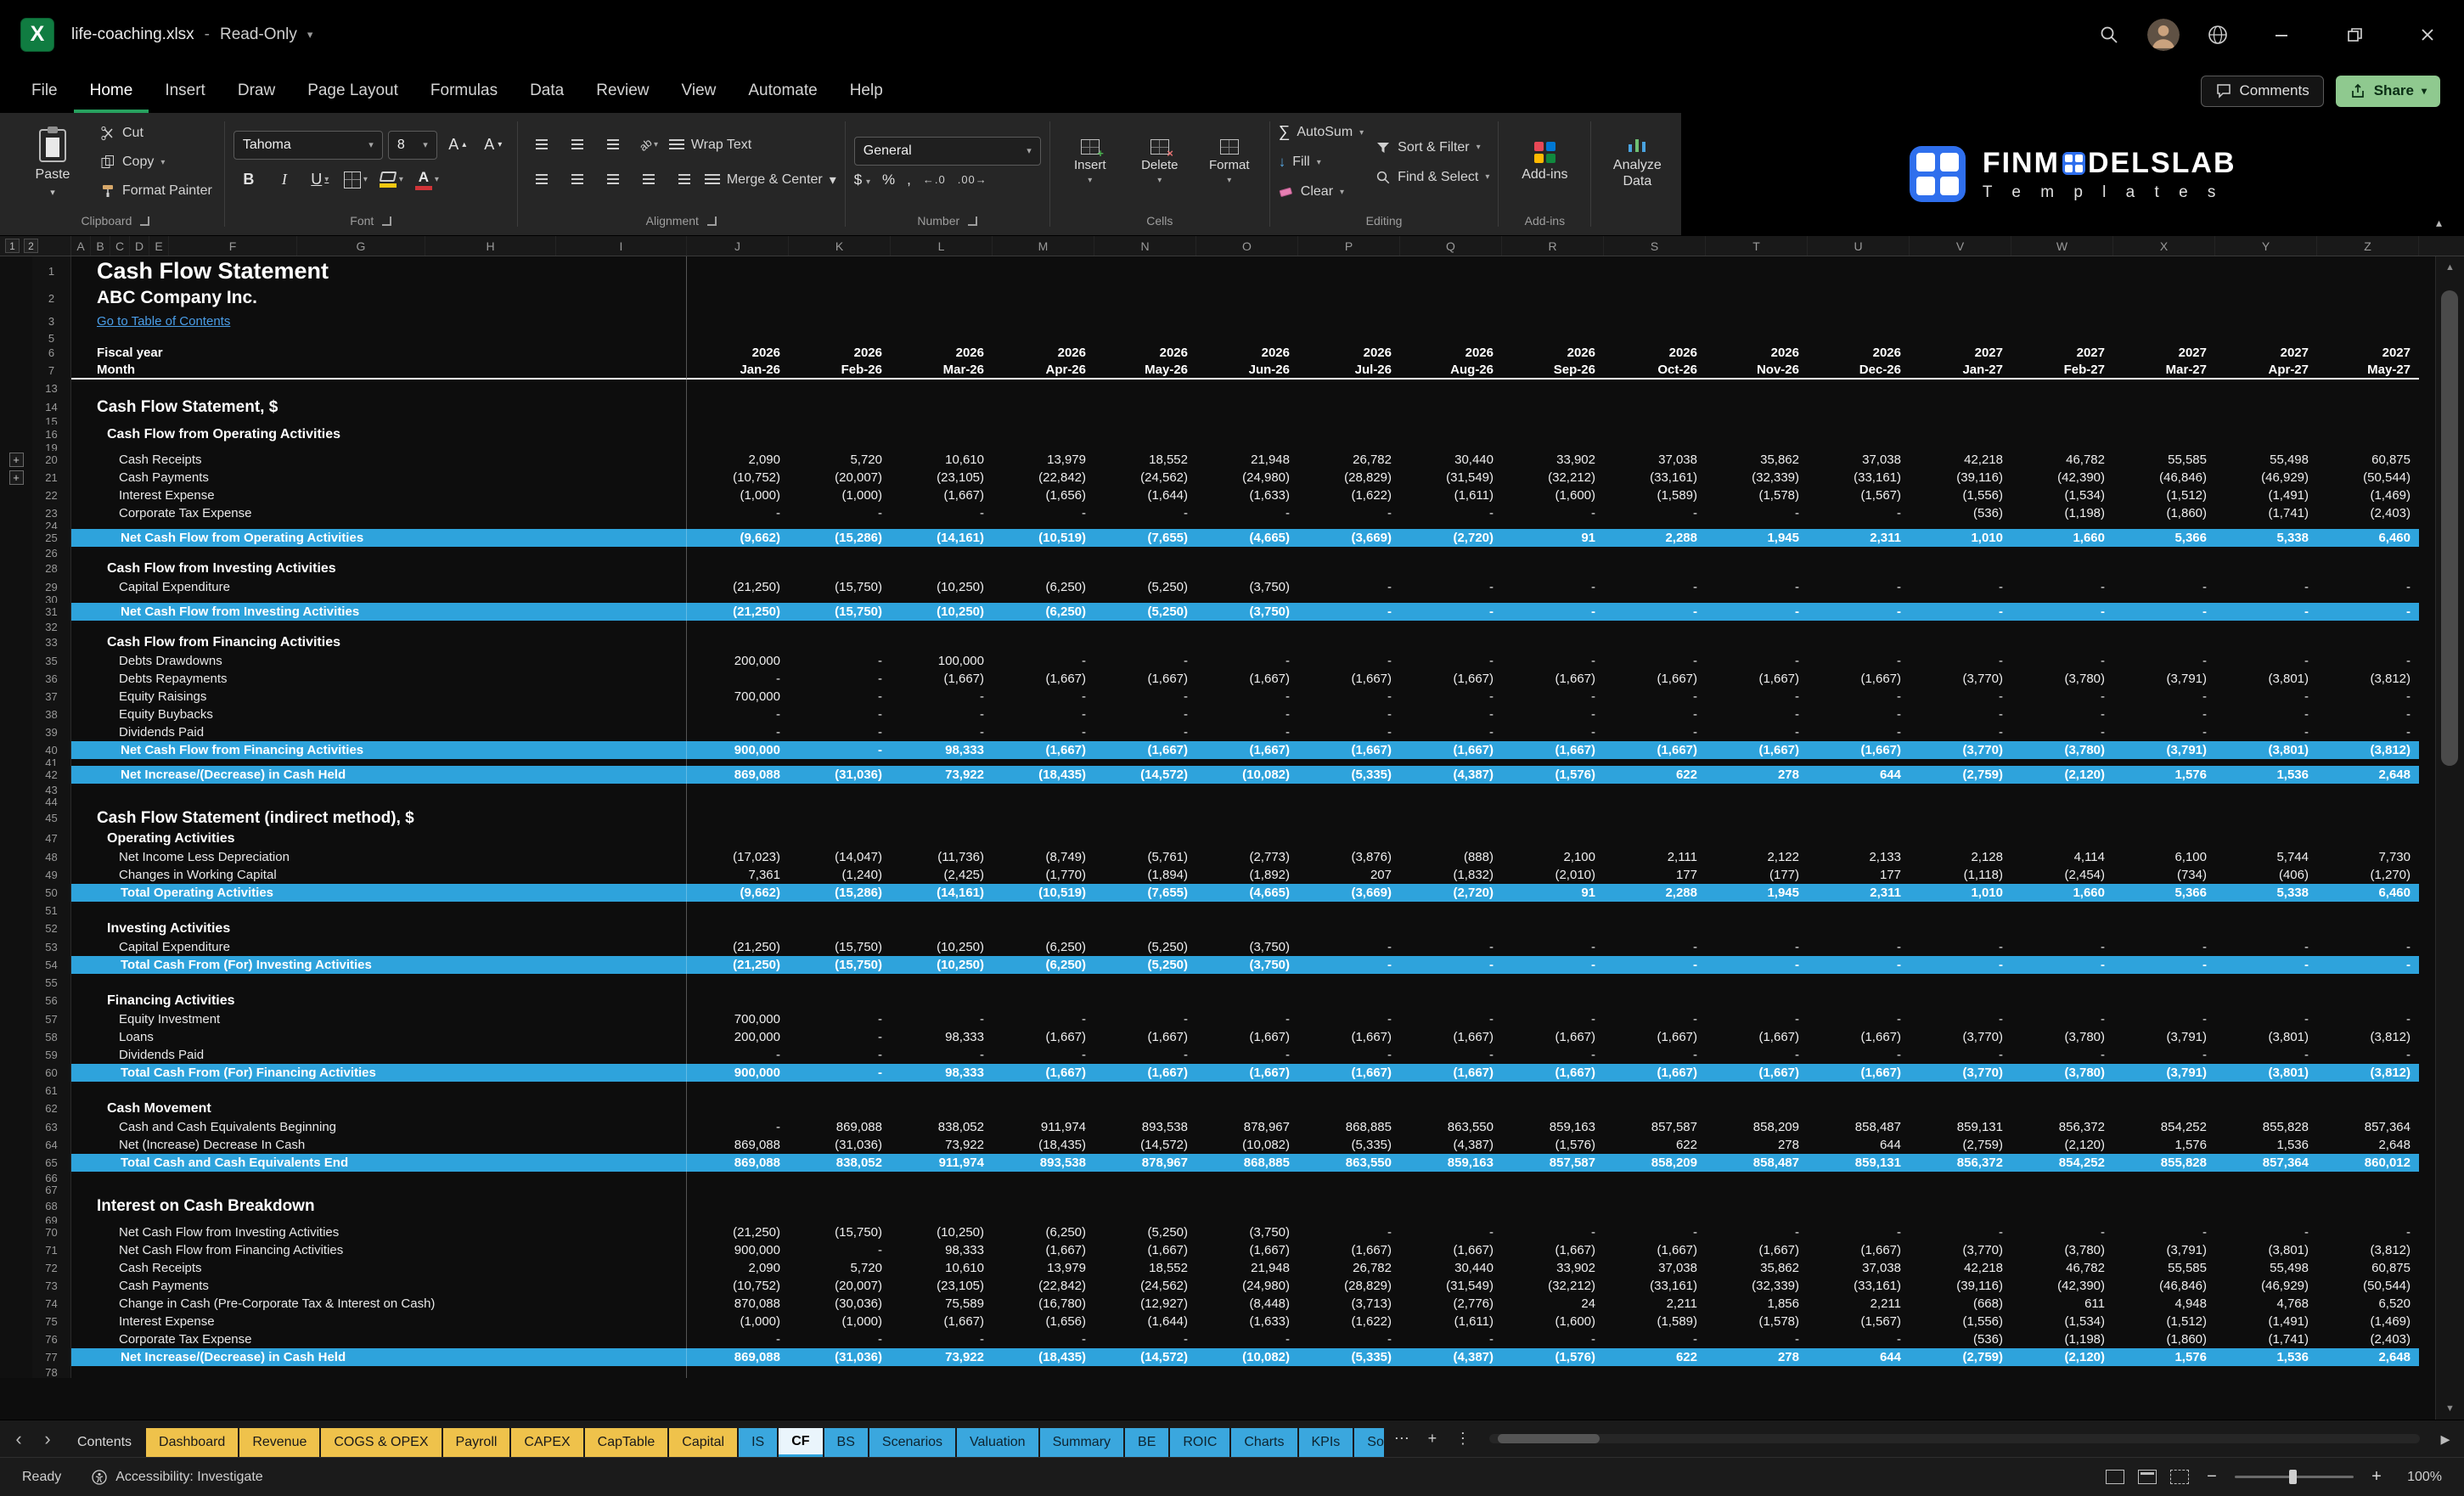 The width and height of the screenshot is (2464, 1496). Describe the element at coordinates (2368, 1321) in the screenshot. I see `grid-cell: (1,469)` at that location.